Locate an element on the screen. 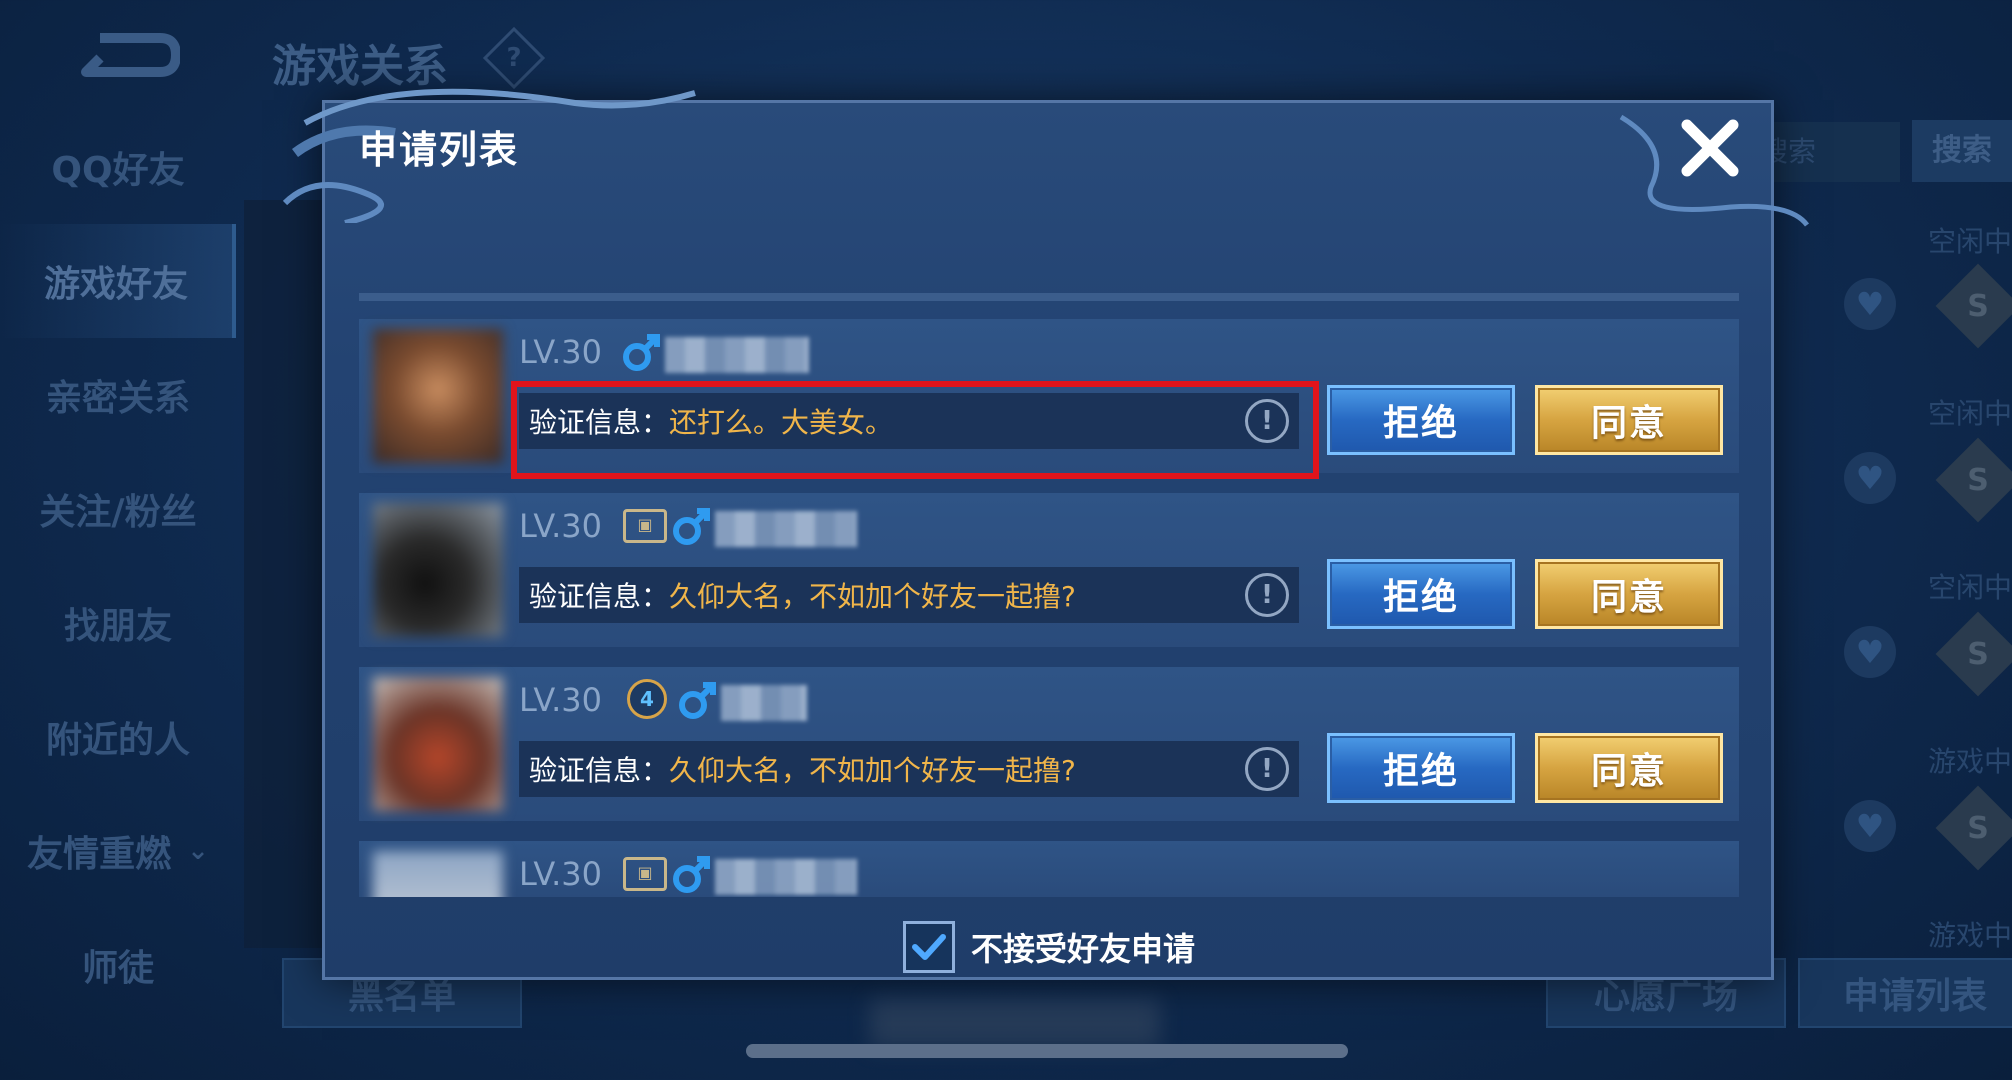  blurred-overlay is located at coordinates (1015, 1024).